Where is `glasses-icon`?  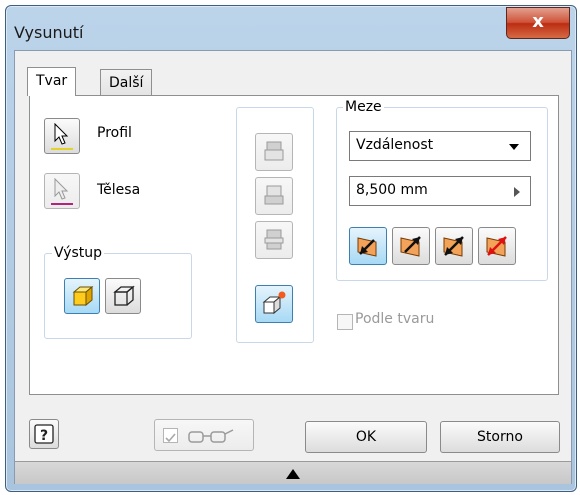 glasses-icon is located at coordinates (211, 436).